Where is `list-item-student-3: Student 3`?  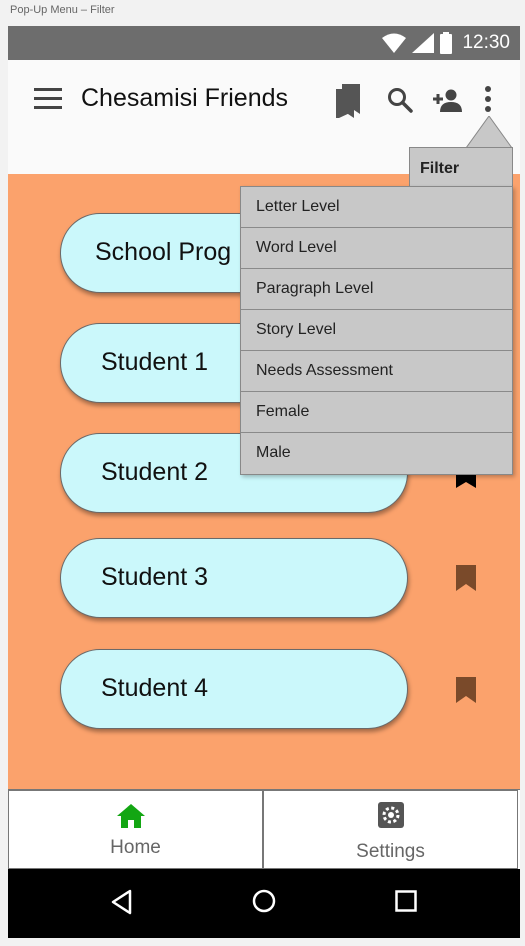 list-item-student-3: Student 3 is located at coordinates (234, 578).